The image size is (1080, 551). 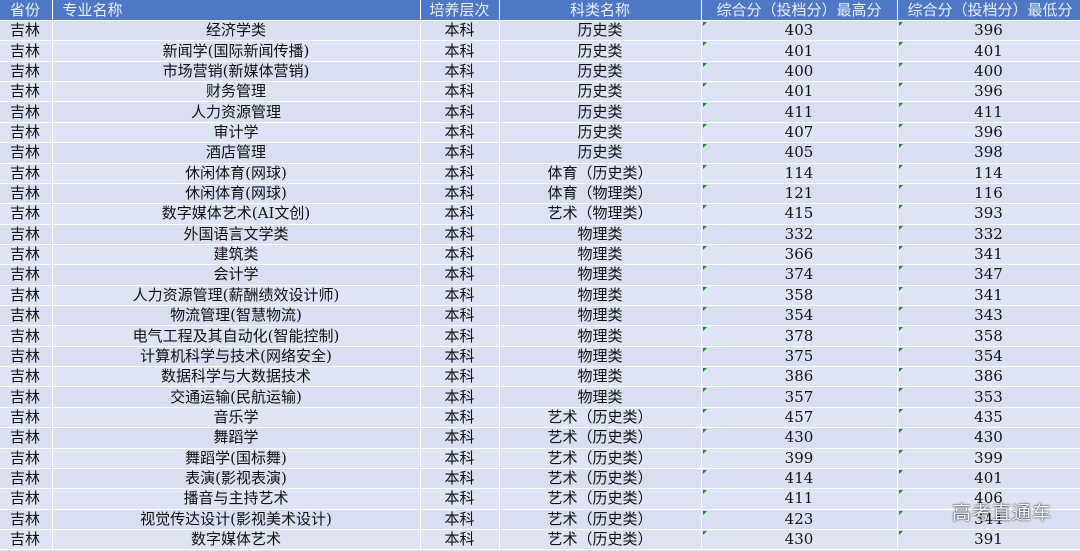 I want to click on header-category: 科类名称, so click(x=600, y=10).